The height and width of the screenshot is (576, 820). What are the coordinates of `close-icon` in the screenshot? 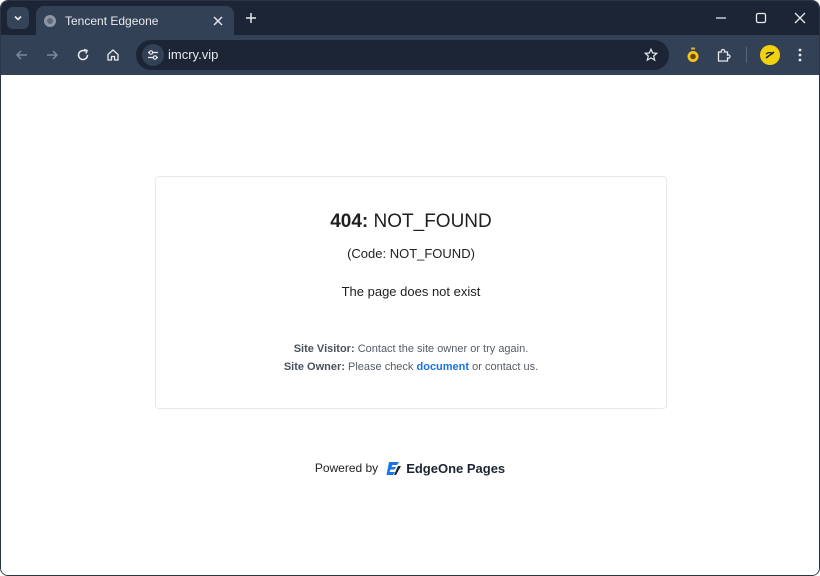 It's located at (218, 20).